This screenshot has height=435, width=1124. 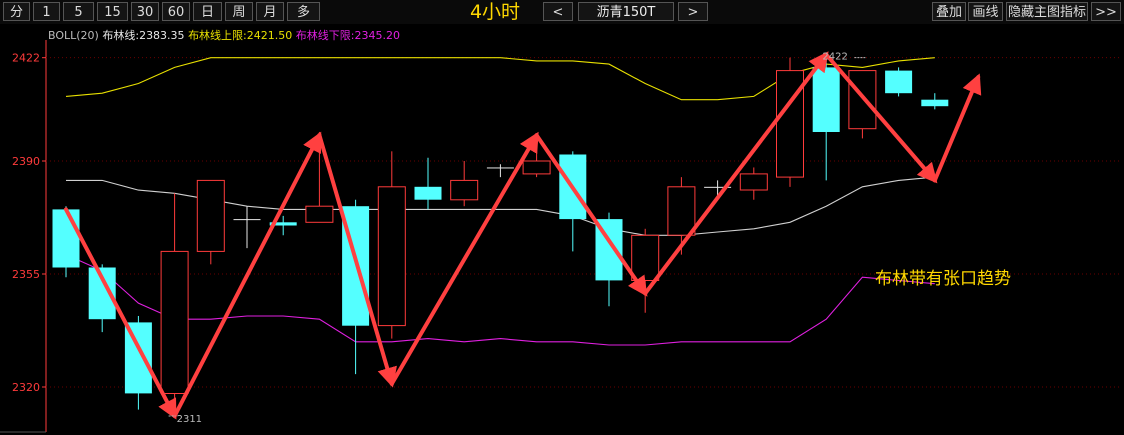 What do you see at coordinates (26, 387) in the screenshot?
I see `y-tick-label-2320: 2320` at bounding box center [26, 387].